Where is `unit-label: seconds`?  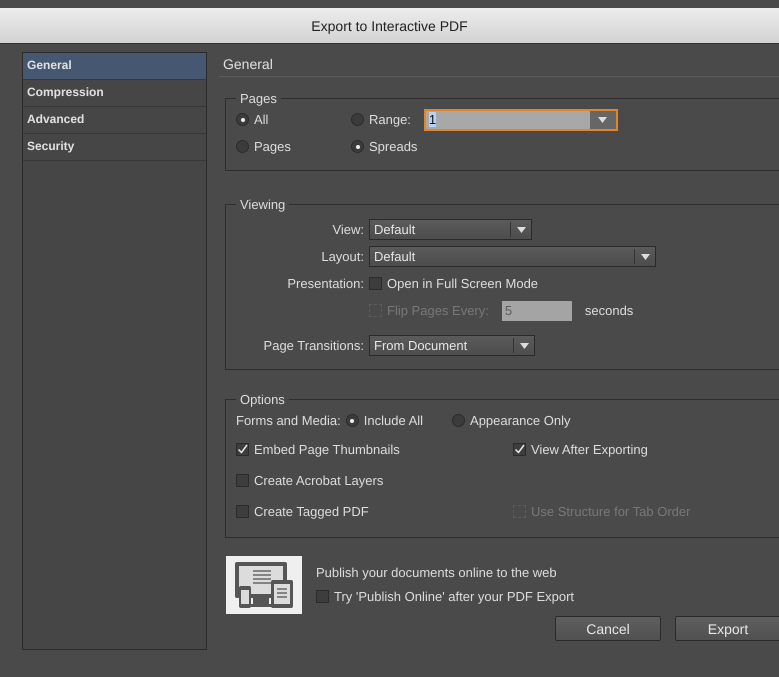 unit-label: seconds is located at coordinates (609, 310).